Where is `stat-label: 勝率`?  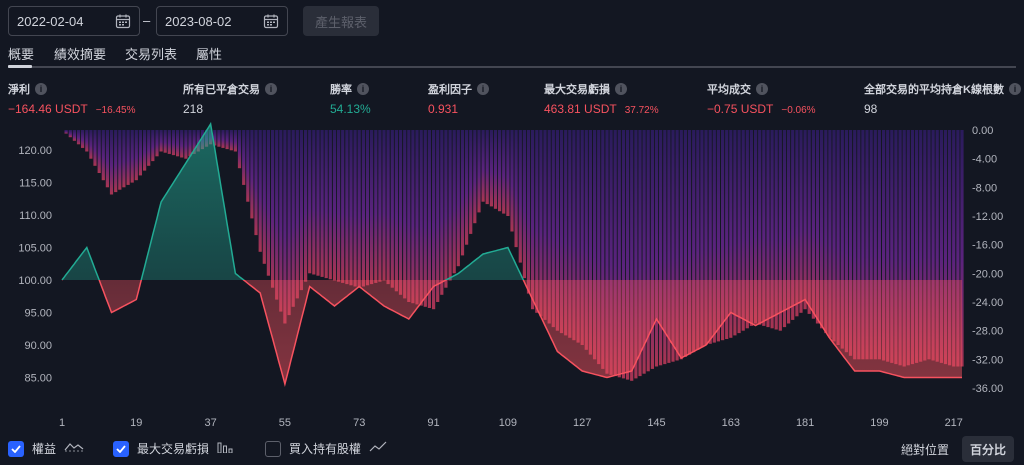
stat-label: 勝率 is located at coordinates (341, 90).